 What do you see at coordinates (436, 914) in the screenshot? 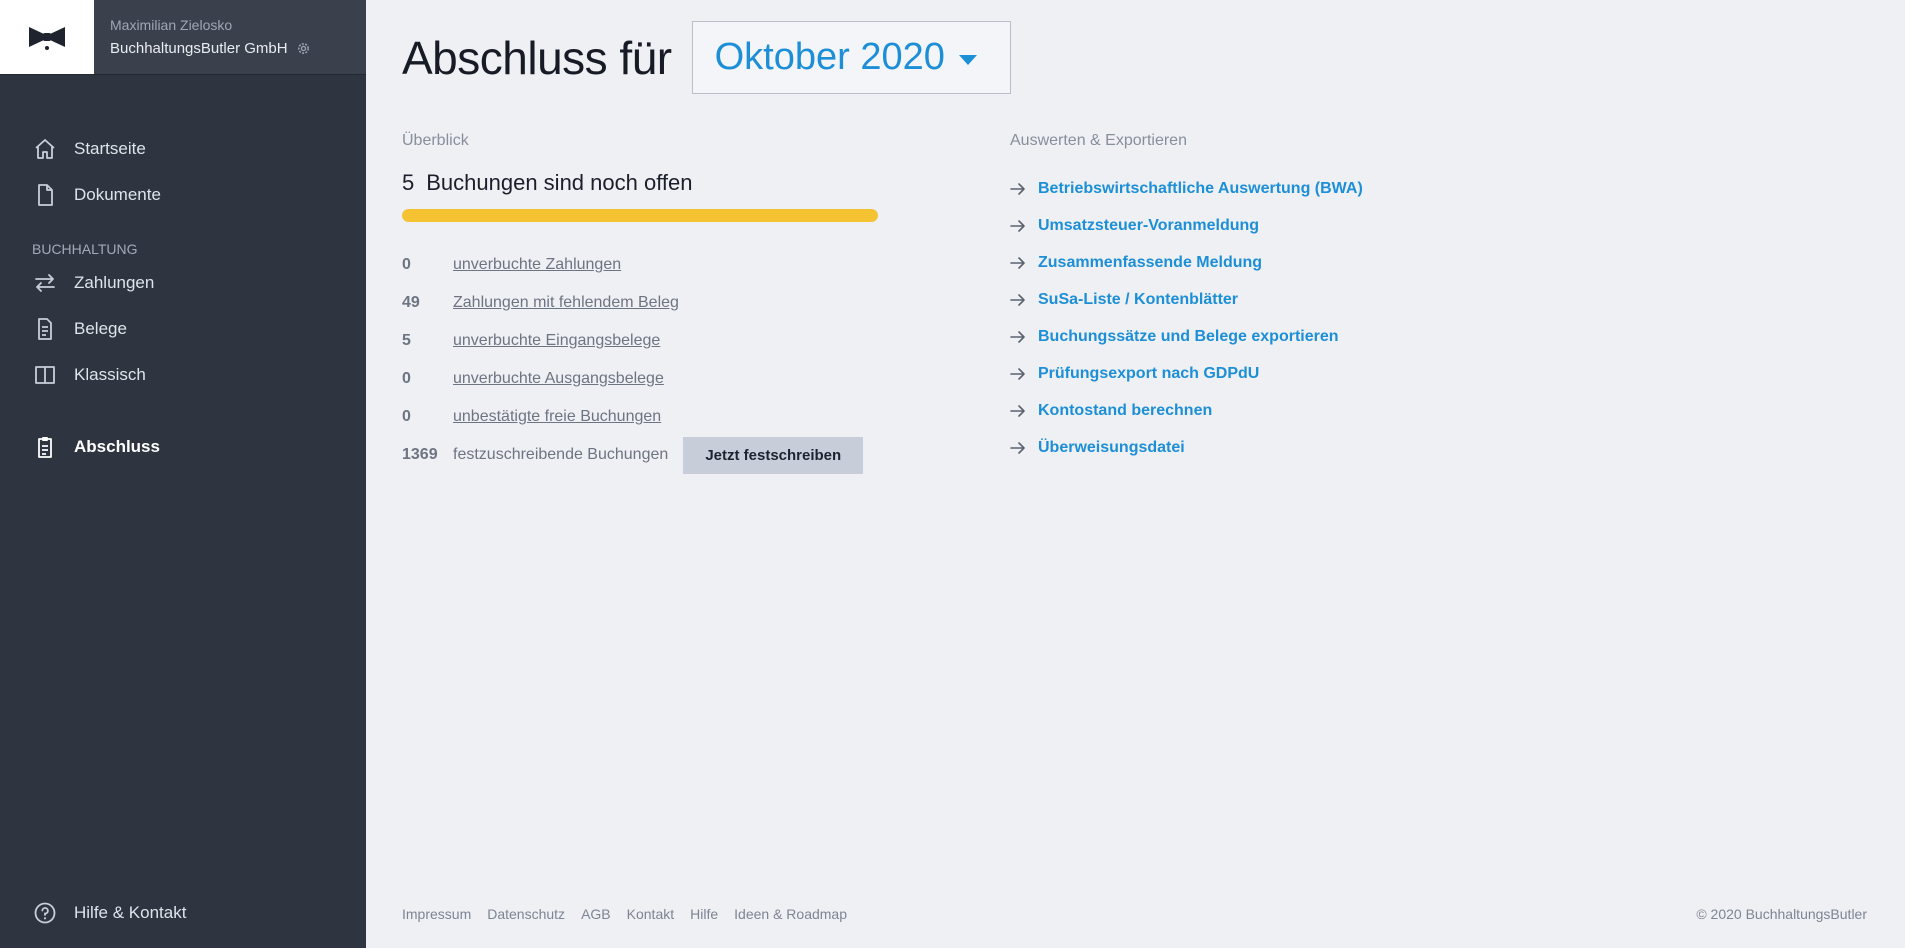
I see `footer-link-impressum: Impressum` at bounding box center [436, 914].